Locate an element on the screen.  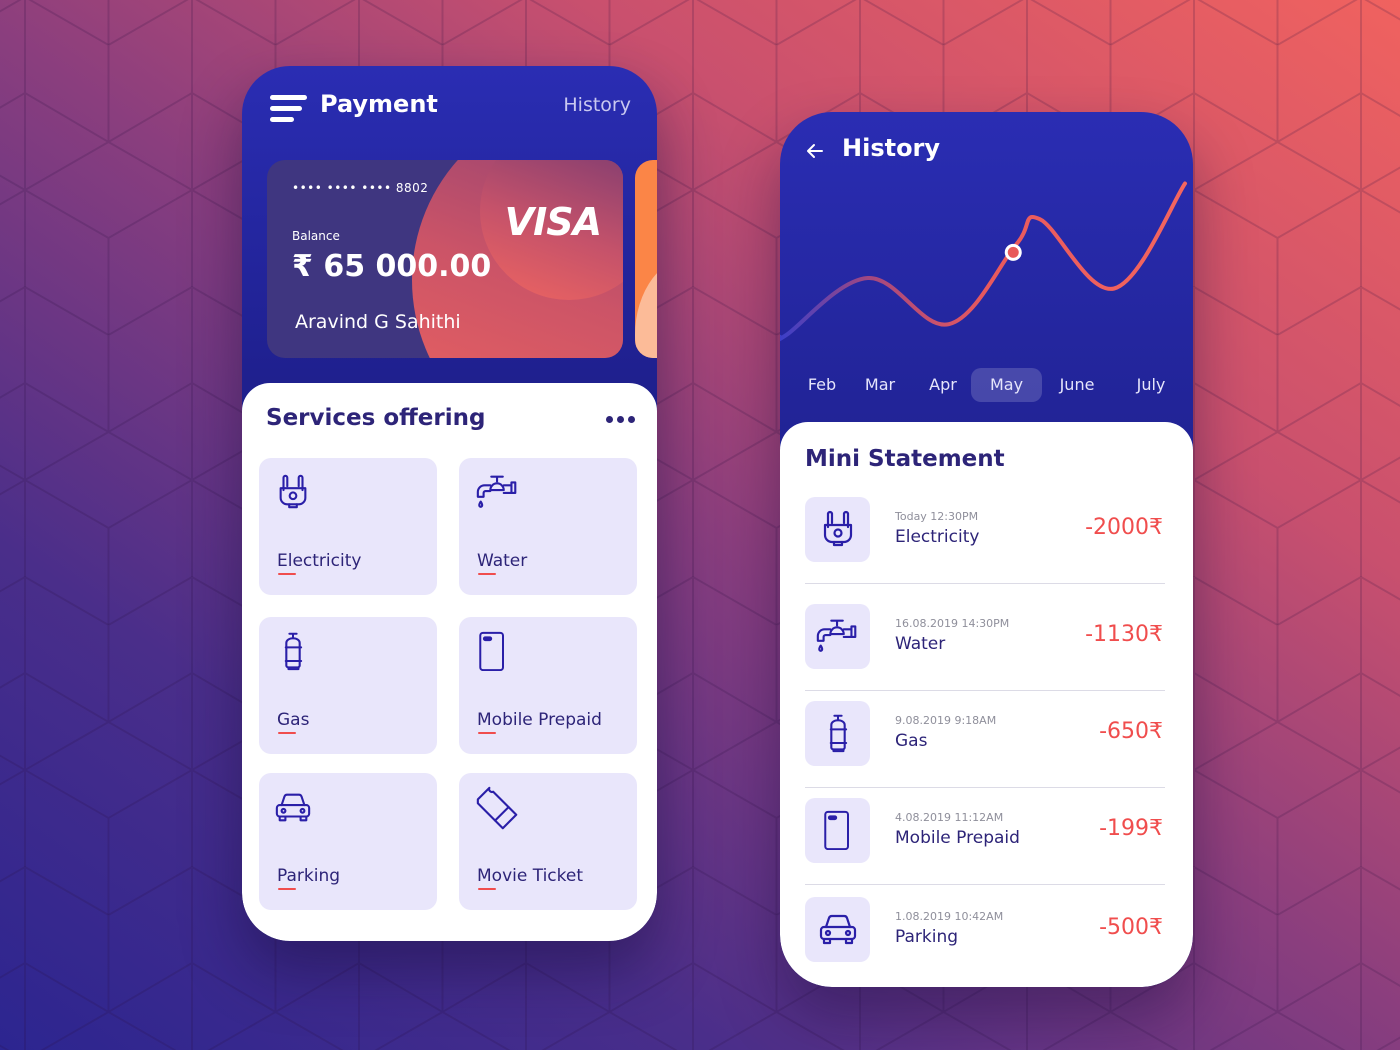
balance-label: Balance is located at coordinates (316, 236).